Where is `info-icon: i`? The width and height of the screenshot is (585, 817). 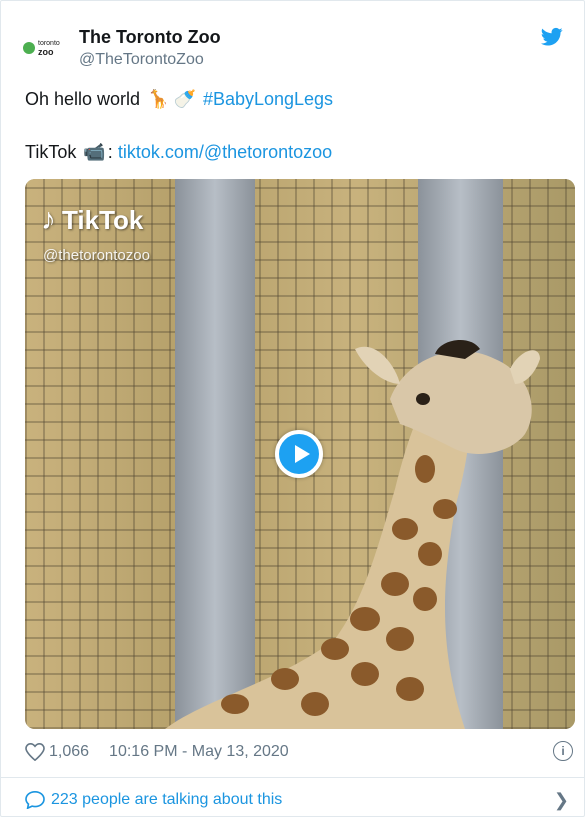
info-icon: i is located at coordinates (563, 751).